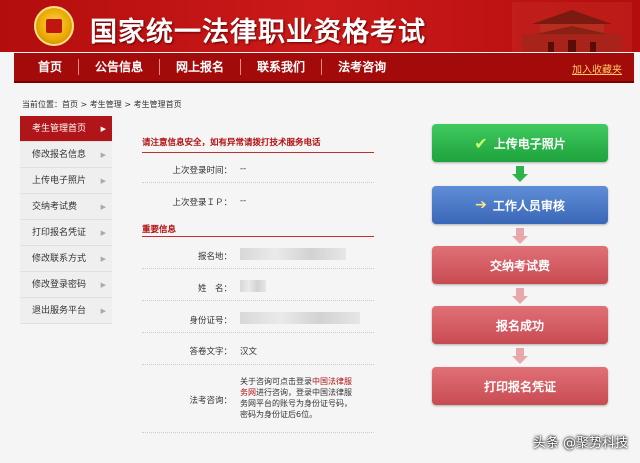  What do you see at coordinates (572, 27) in the screenshot?
I see `tiananmen-gate-icon` at bounding box center [572, 27].